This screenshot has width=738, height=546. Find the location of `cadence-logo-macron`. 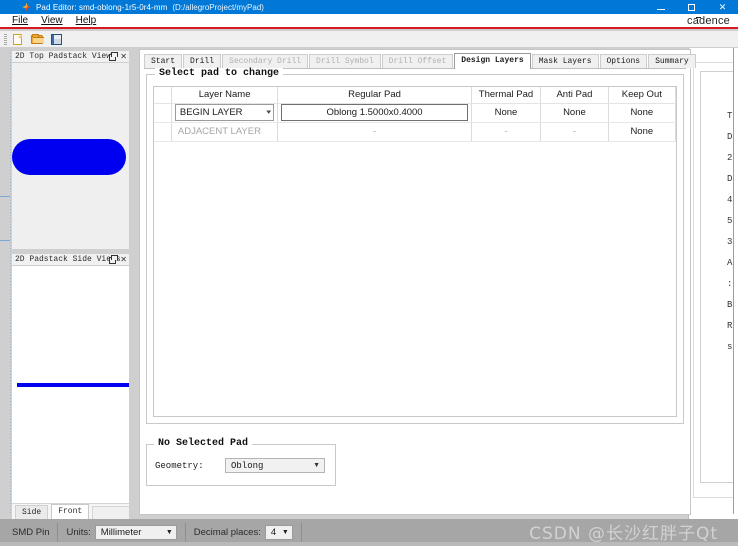

cadence-logo-macron is located at coordinates (698, 17).